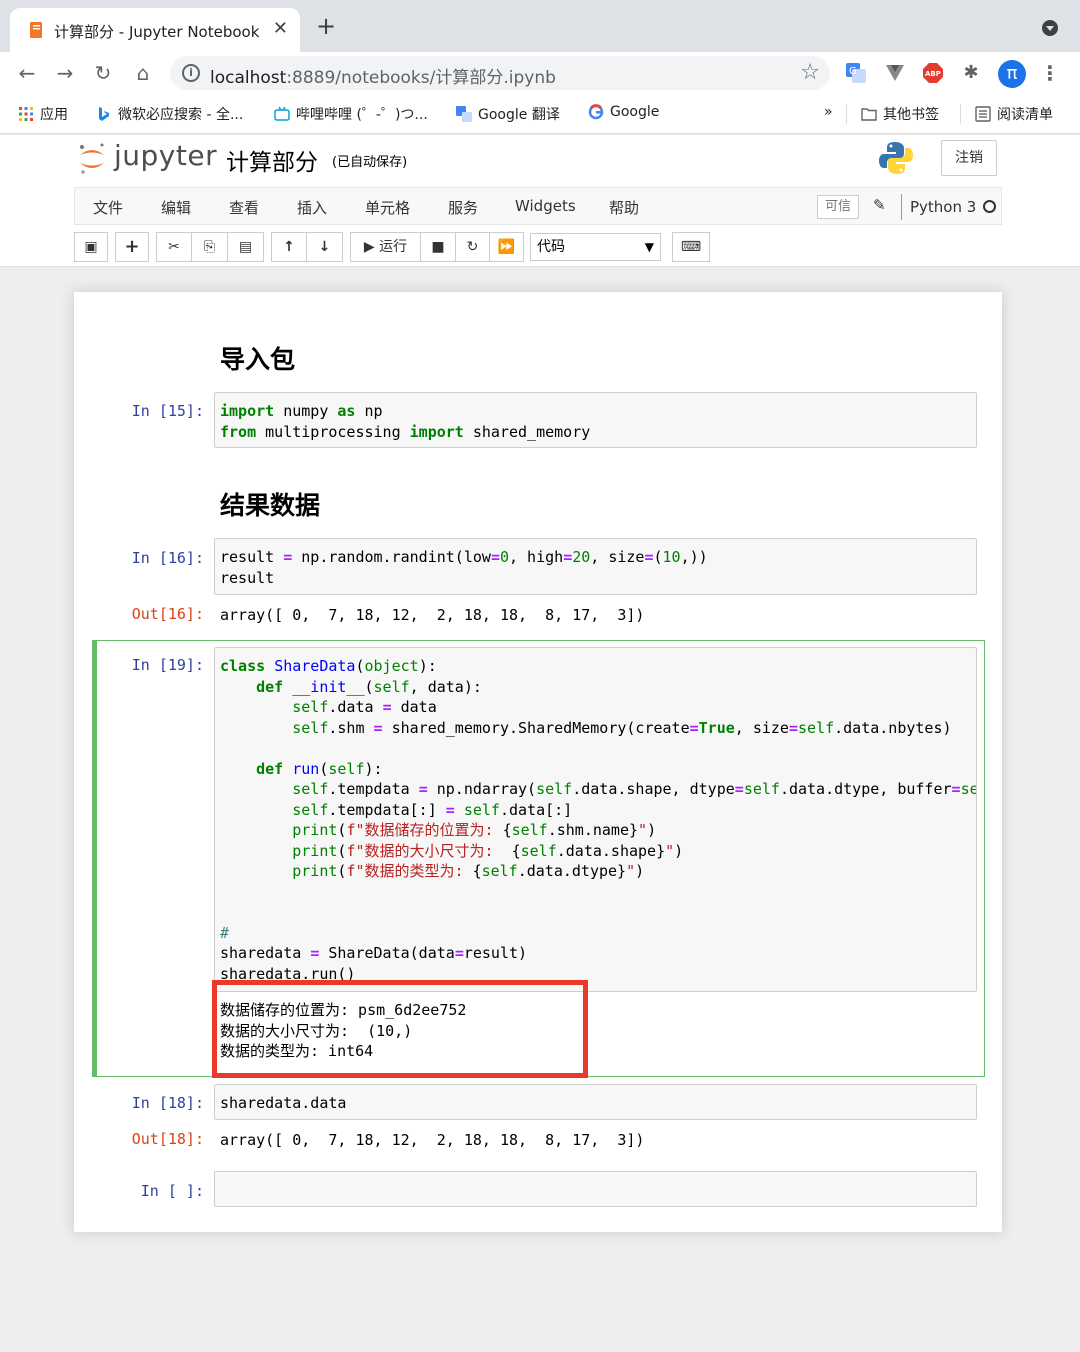 The image size is (1080, 1352). Describe the element at coordinates (649, 247) in the screenshot. I see `chevron-down-icon: ▼` at that location.